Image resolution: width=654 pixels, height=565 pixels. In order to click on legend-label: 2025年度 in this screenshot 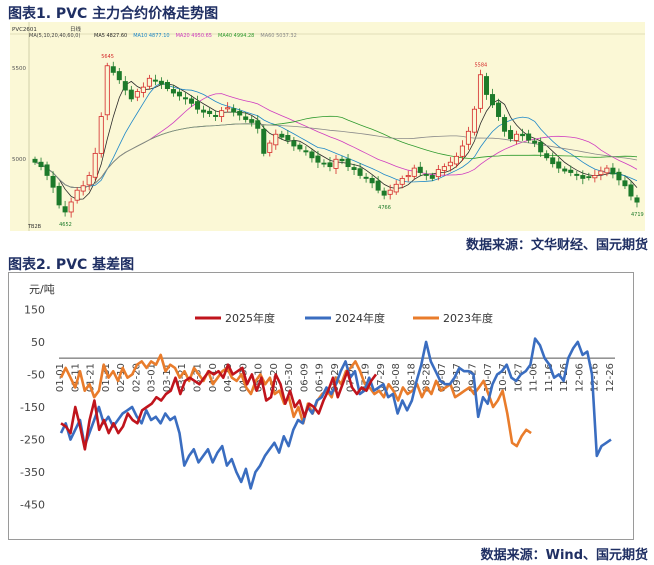, I will do `click(250, 318)`.